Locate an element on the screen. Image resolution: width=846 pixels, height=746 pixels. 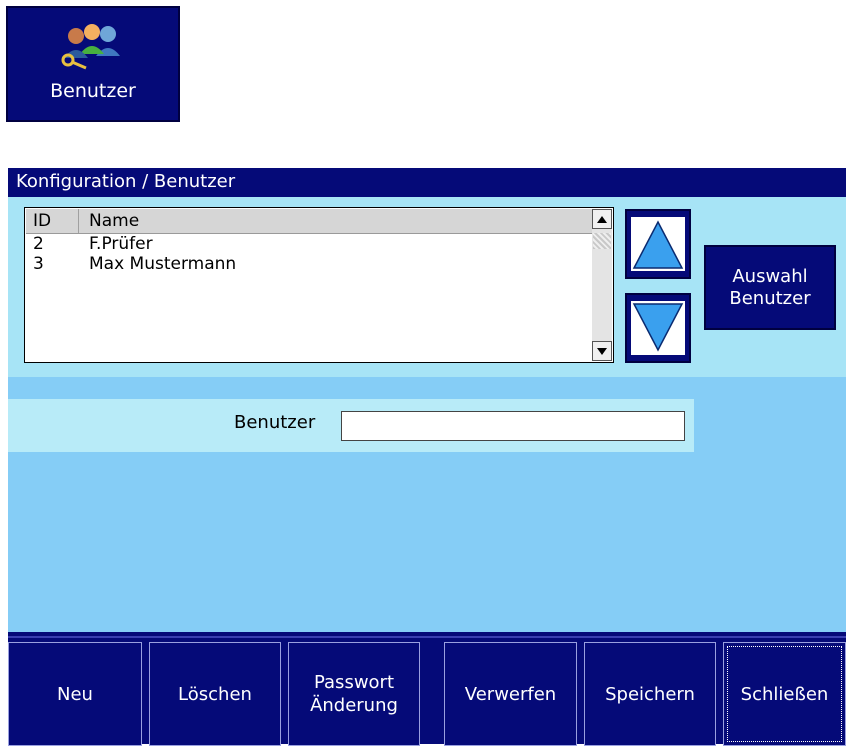
select-user-label-line2: Benutzer is located at coordinates (770, 298).